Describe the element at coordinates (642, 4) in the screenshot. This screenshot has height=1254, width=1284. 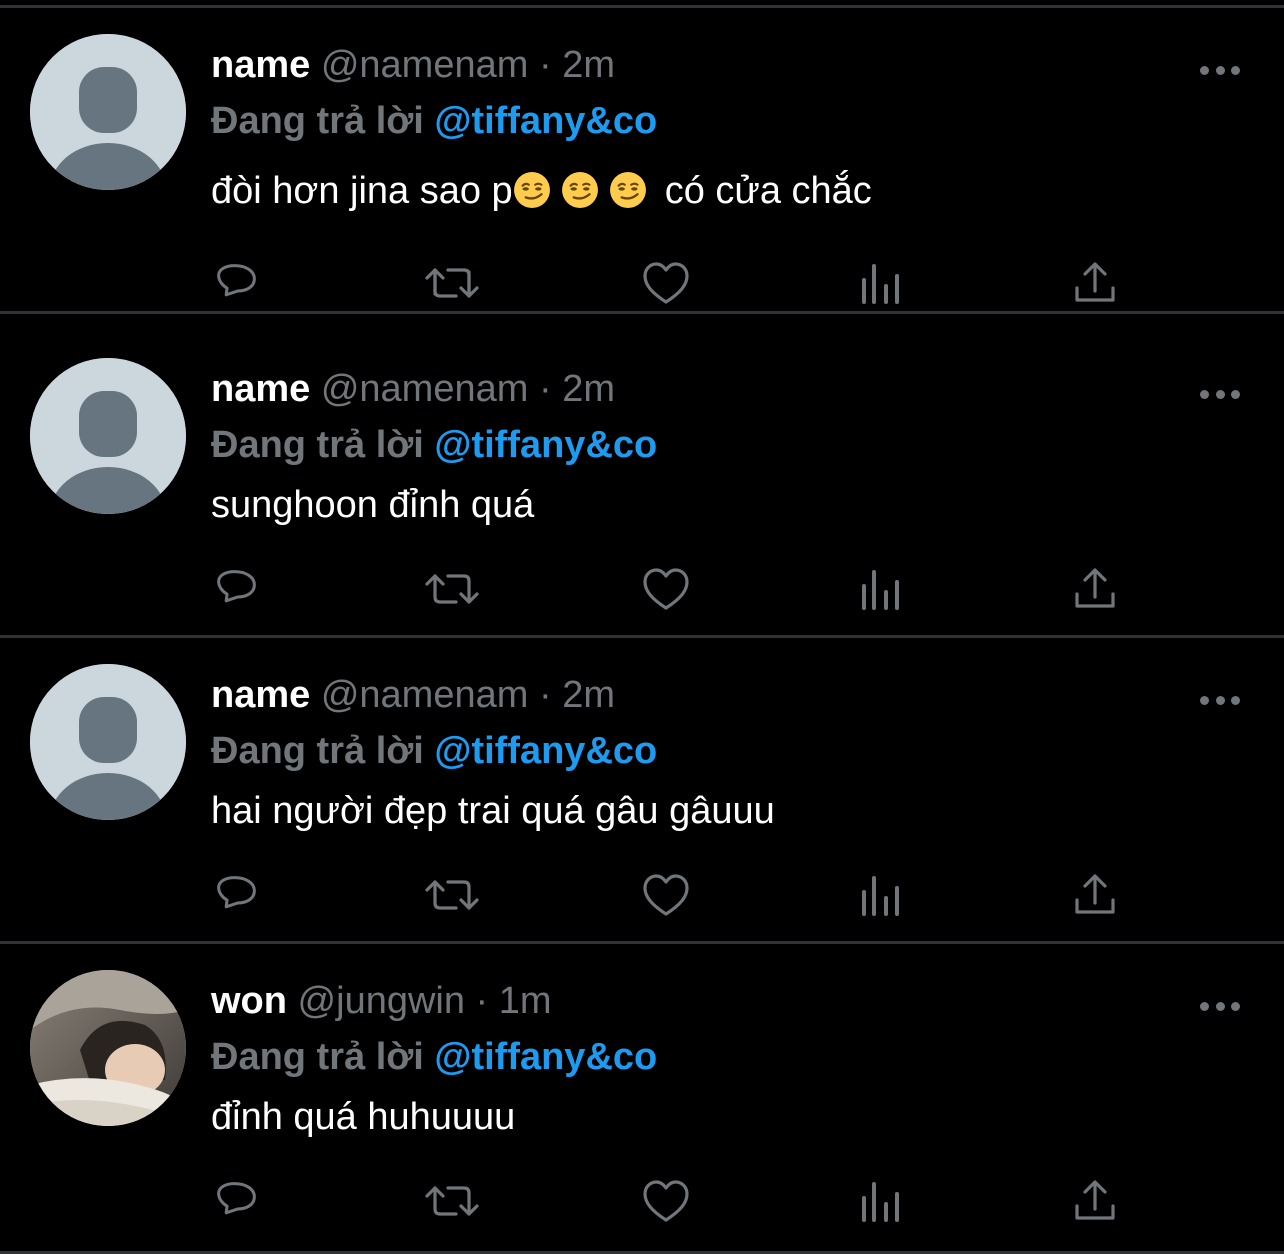
I see `top-divider` at that location.